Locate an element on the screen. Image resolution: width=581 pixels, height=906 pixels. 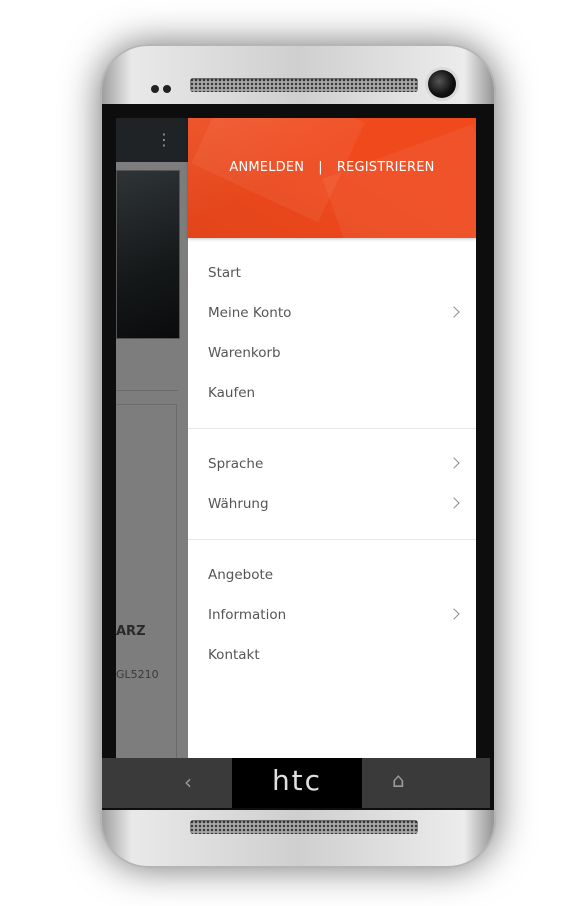
menu-item-currency: Währung is located at coordinates (332, 504).